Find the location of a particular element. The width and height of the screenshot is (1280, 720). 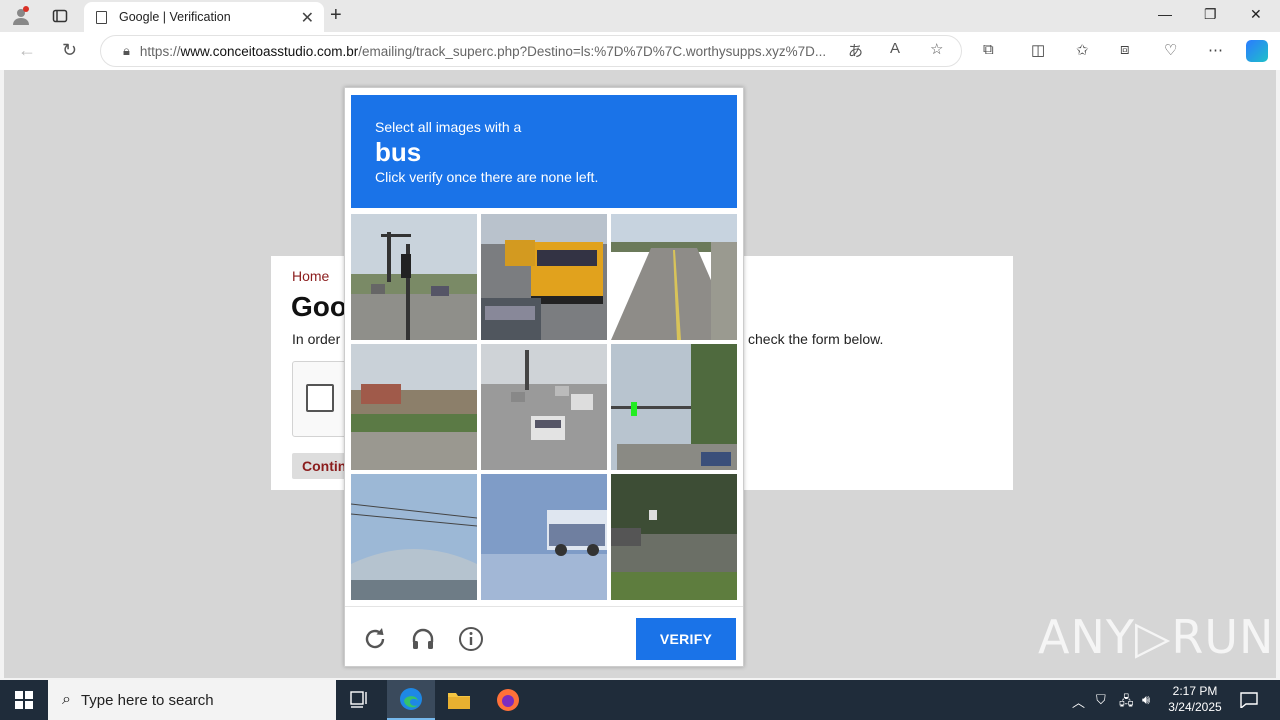

taskbar-app-firefox is located at coordinates (508, 700).